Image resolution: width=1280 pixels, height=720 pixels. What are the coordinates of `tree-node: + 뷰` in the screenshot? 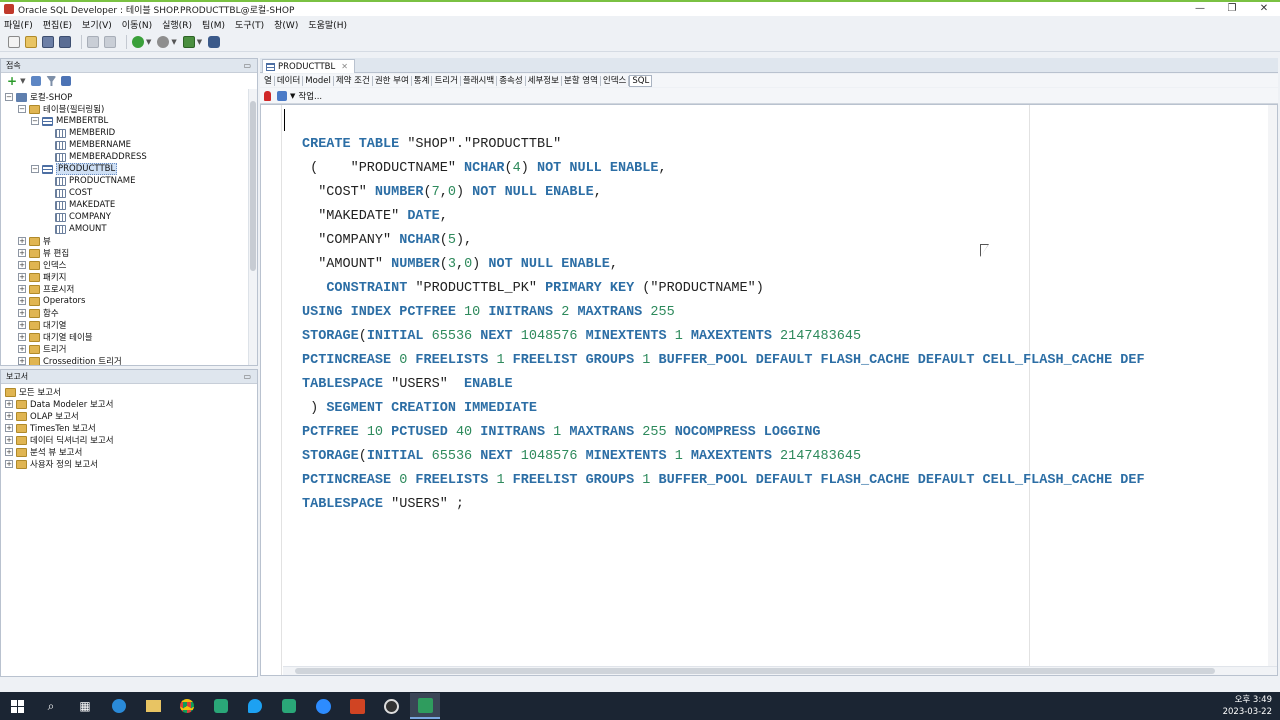 It's located at (34, 241).